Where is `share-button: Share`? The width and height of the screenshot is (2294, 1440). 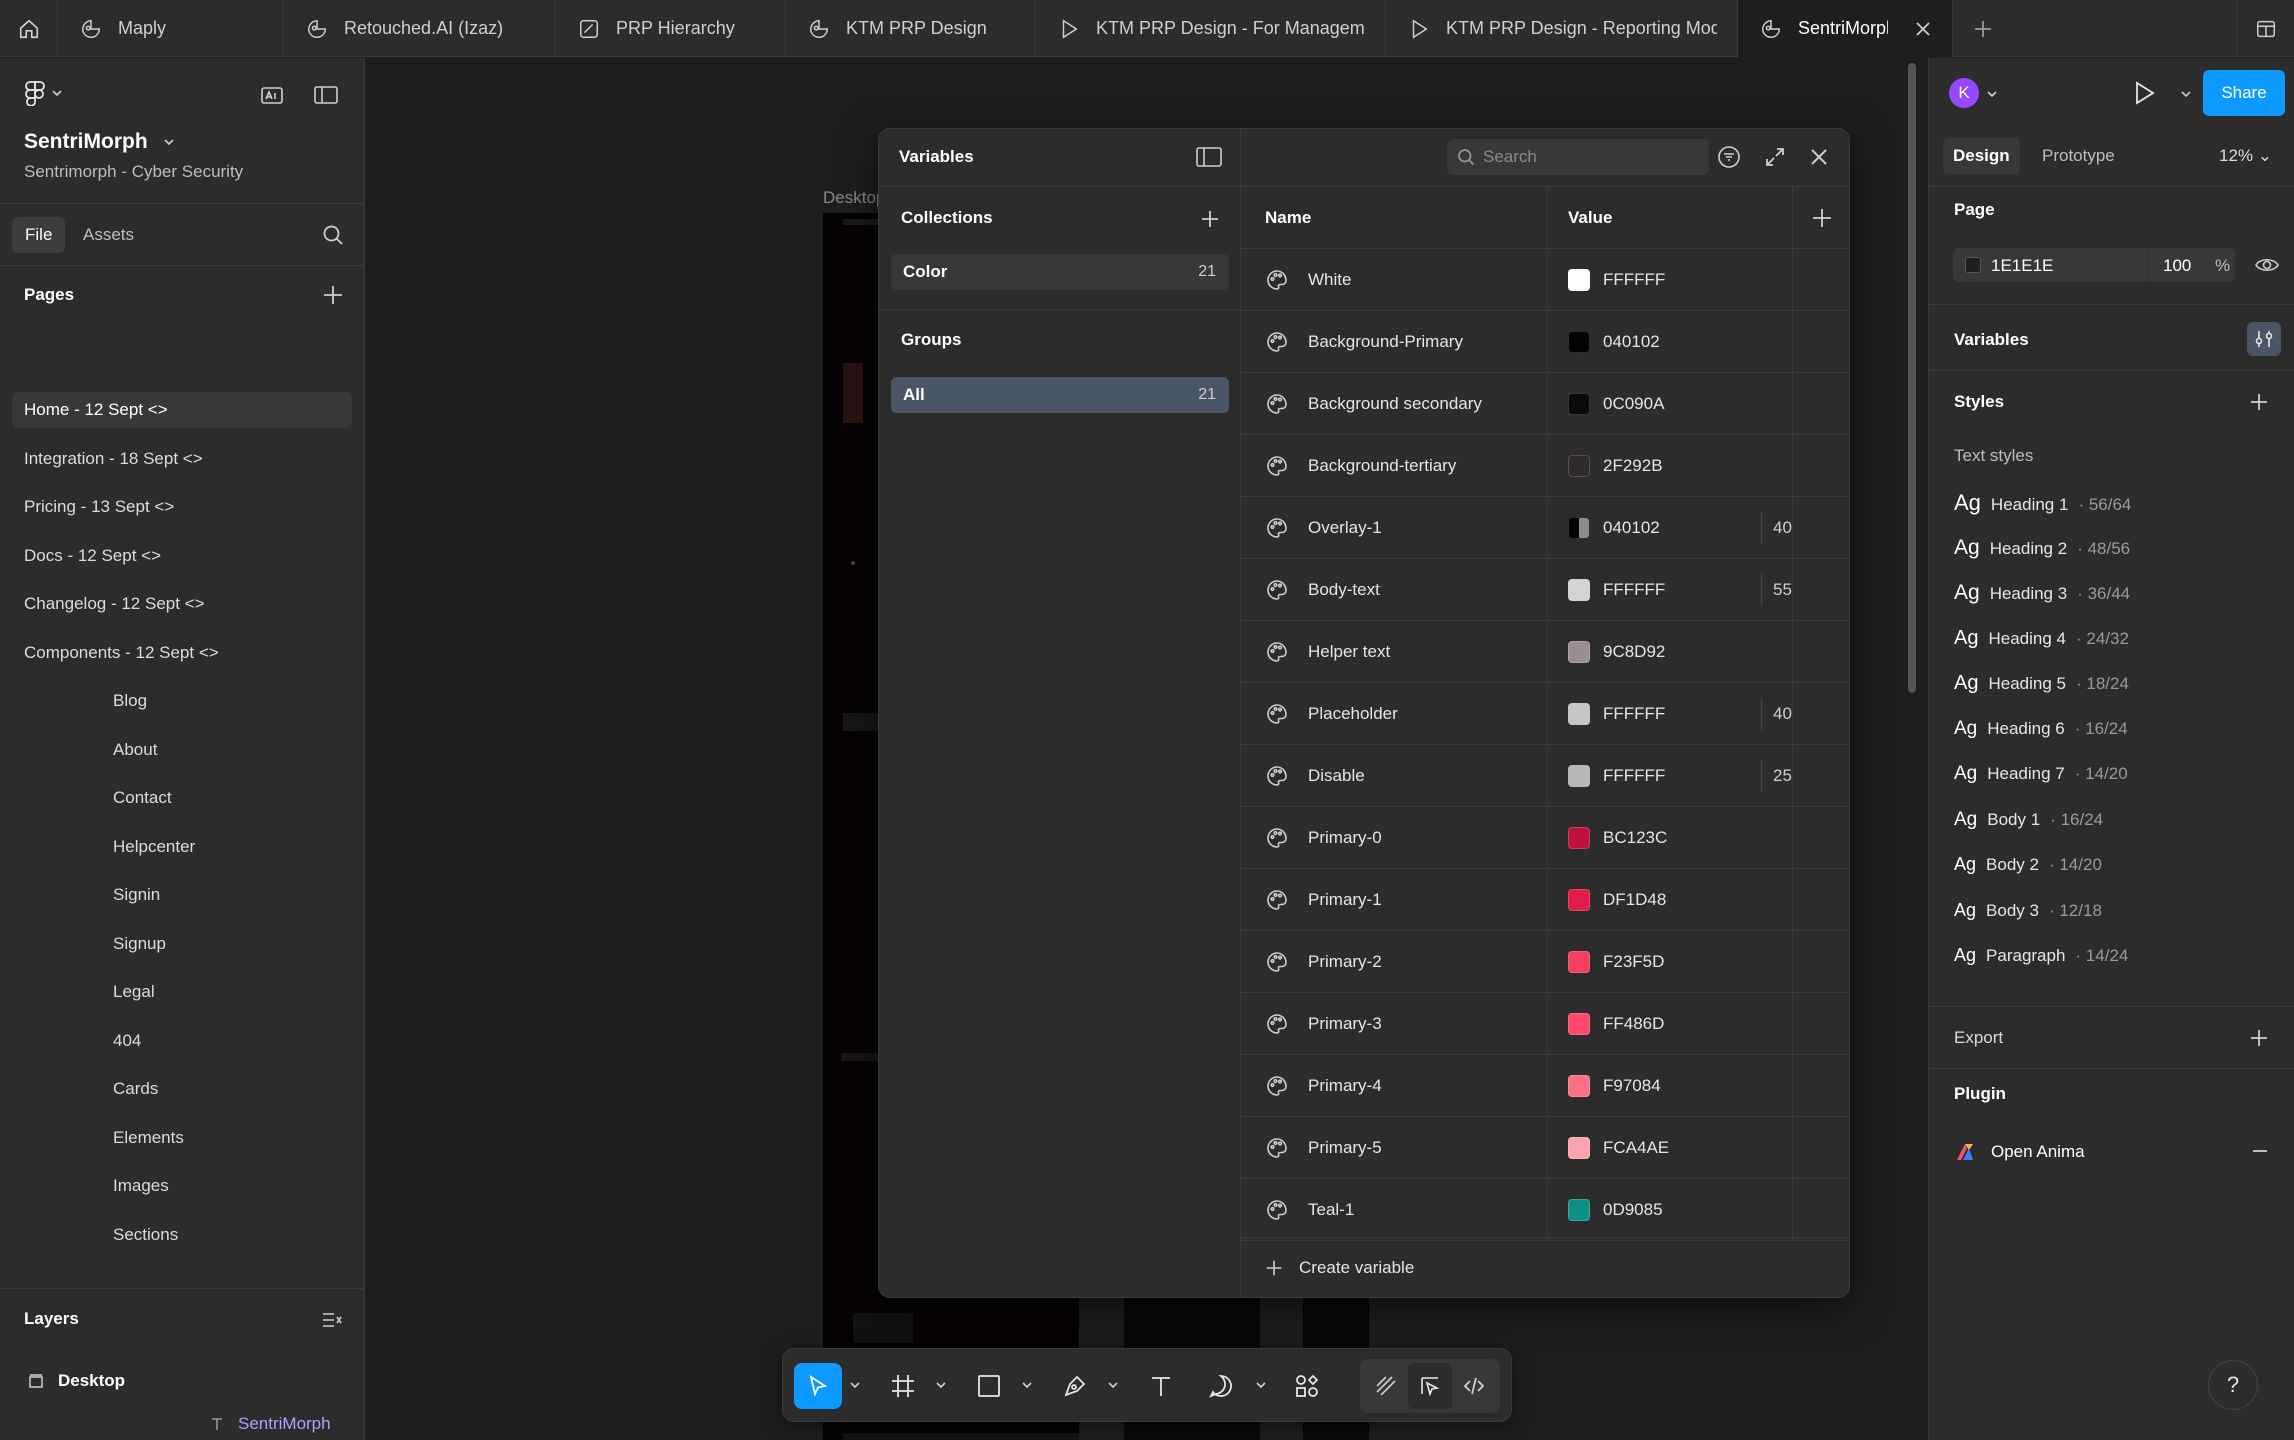 share-button: Share is located at coordinates (2244, 93).